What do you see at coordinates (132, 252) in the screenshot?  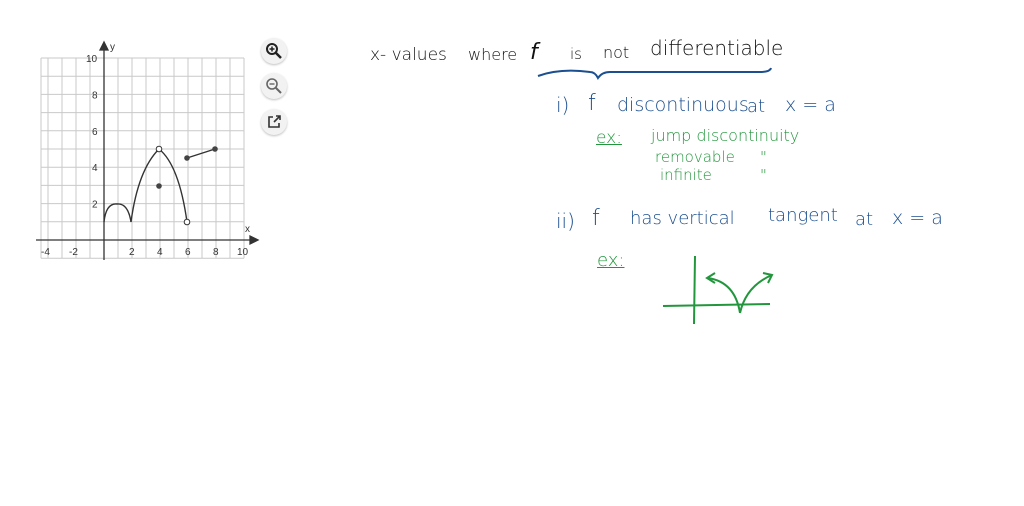 I see `x-tick-label: 2` at bounding box center [132, 252].